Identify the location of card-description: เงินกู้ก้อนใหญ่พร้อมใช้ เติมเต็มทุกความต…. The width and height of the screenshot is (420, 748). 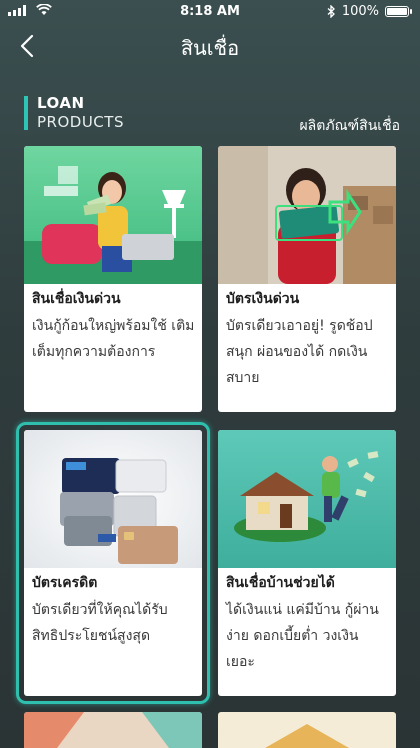
(113, 339).